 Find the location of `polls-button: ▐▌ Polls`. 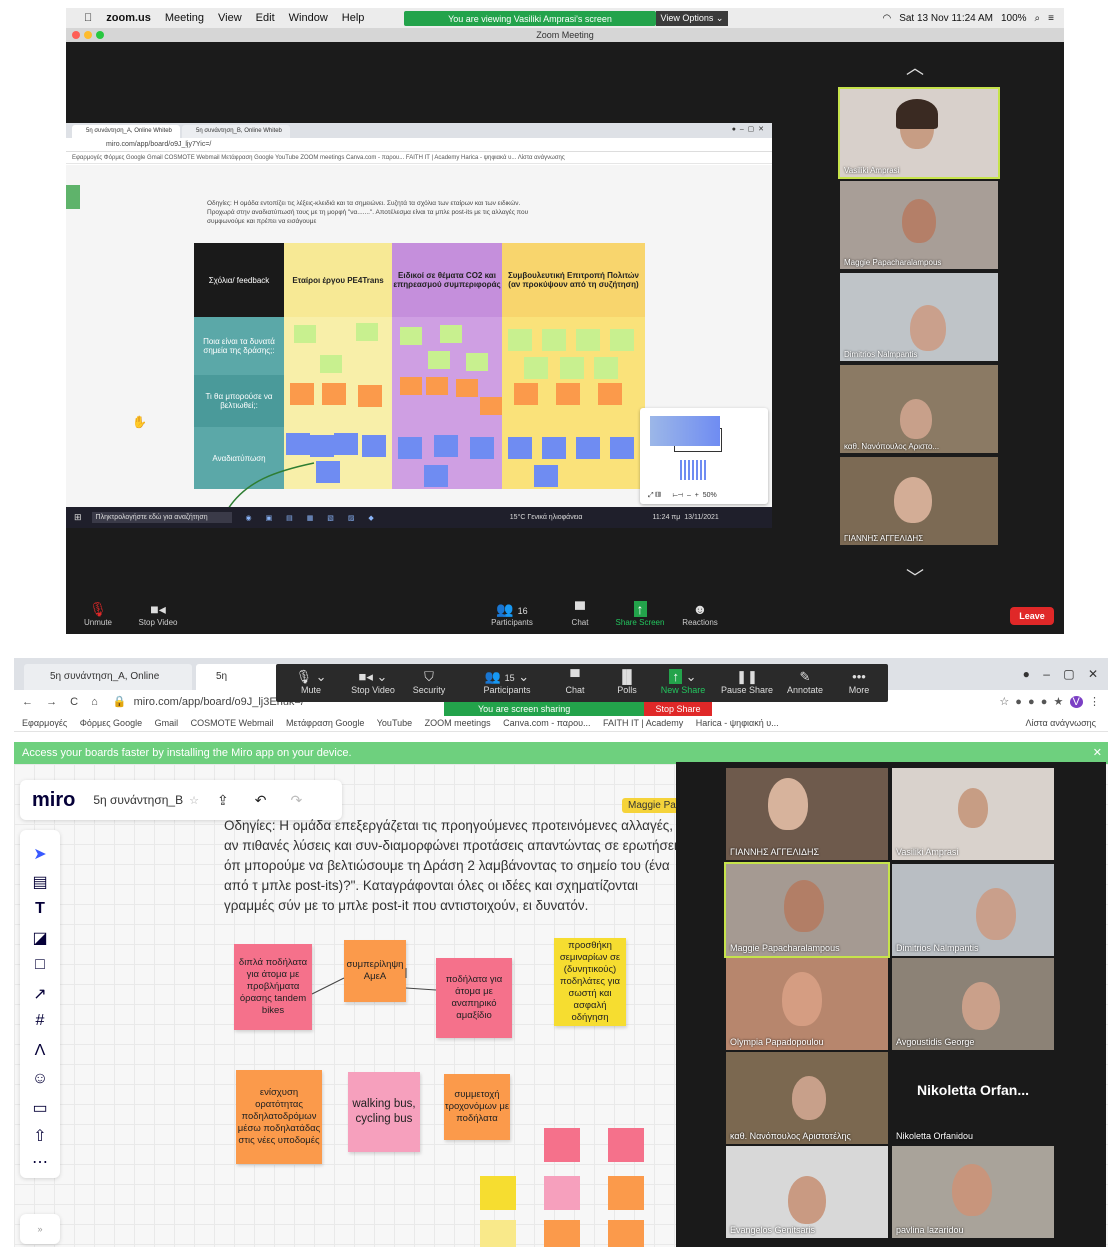

polls-button: ▐▌ Polls is located at coordinates (627, 681).